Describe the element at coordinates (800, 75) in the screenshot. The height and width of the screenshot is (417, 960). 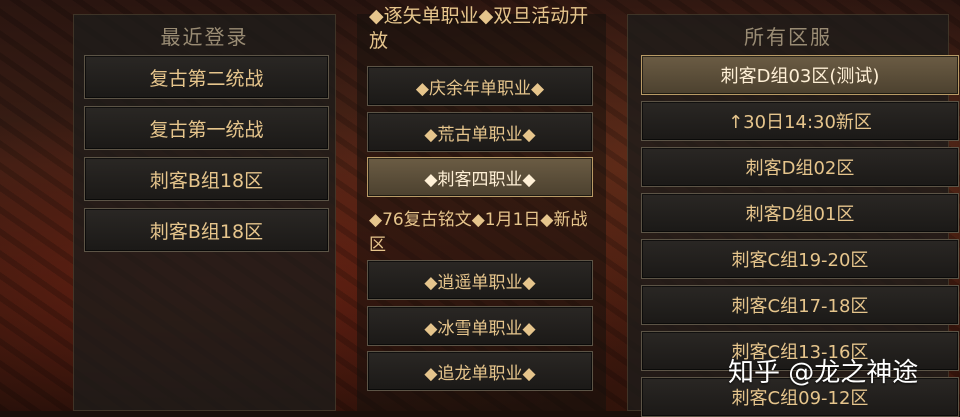
I see `server-item-selected: 刺客D组03区(测试)` at that location.